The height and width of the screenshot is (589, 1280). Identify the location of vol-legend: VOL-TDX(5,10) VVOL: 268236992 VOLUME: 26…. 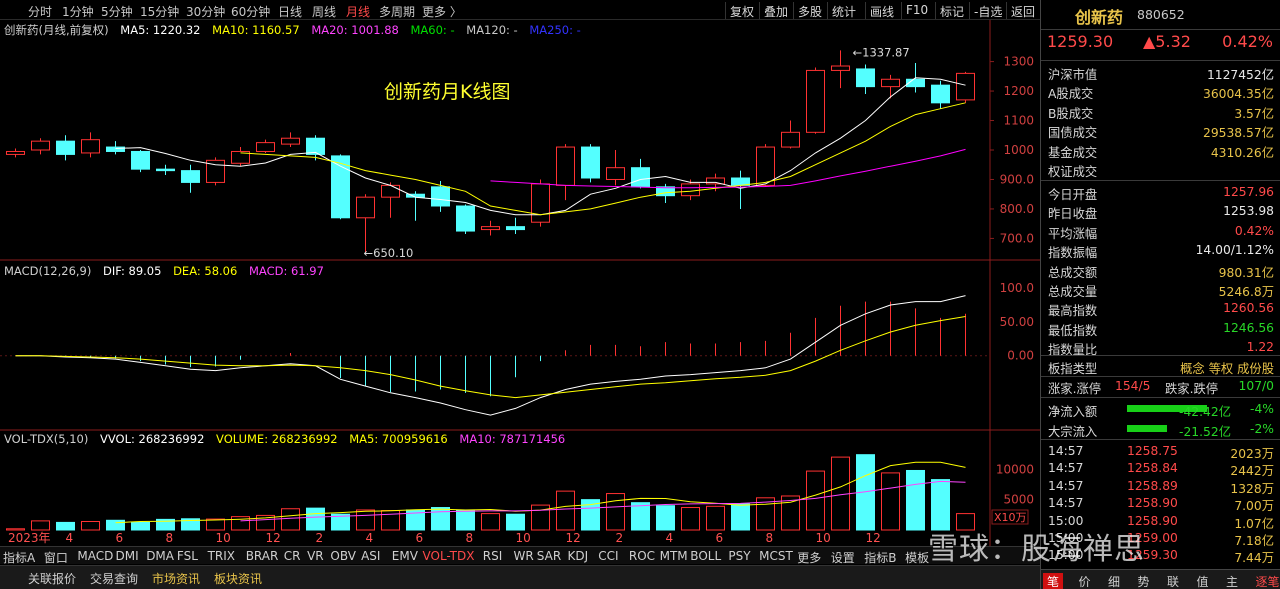
(288, 439).